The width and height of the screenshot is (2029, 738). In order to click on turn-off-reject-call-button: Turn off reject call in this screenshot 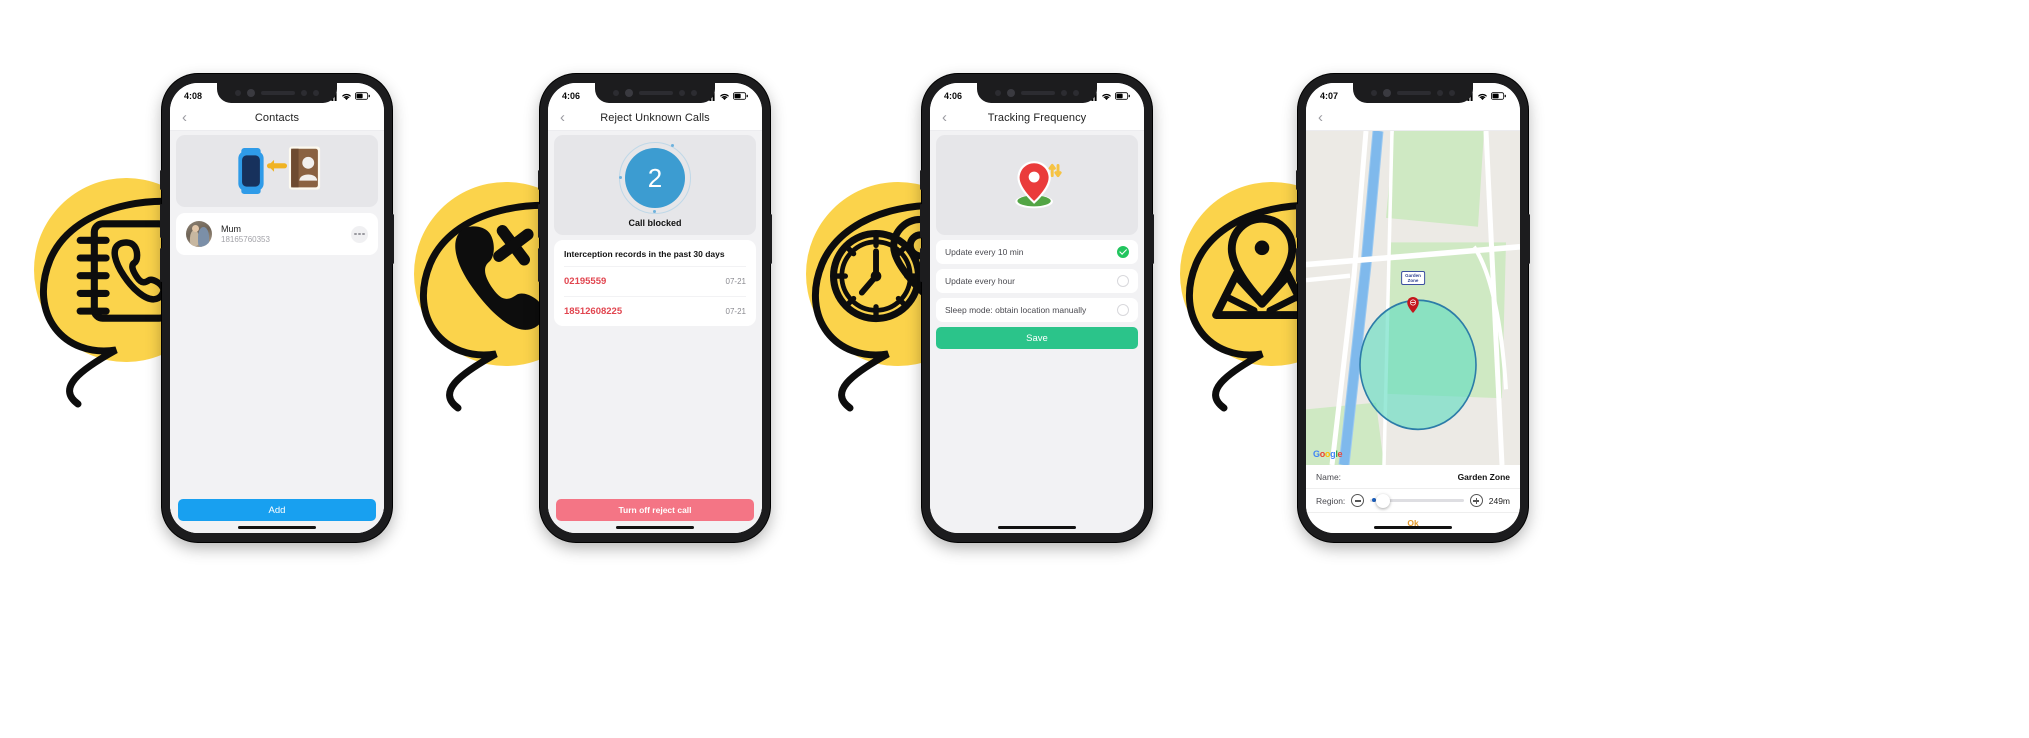, I will do `click(655, 510)`.